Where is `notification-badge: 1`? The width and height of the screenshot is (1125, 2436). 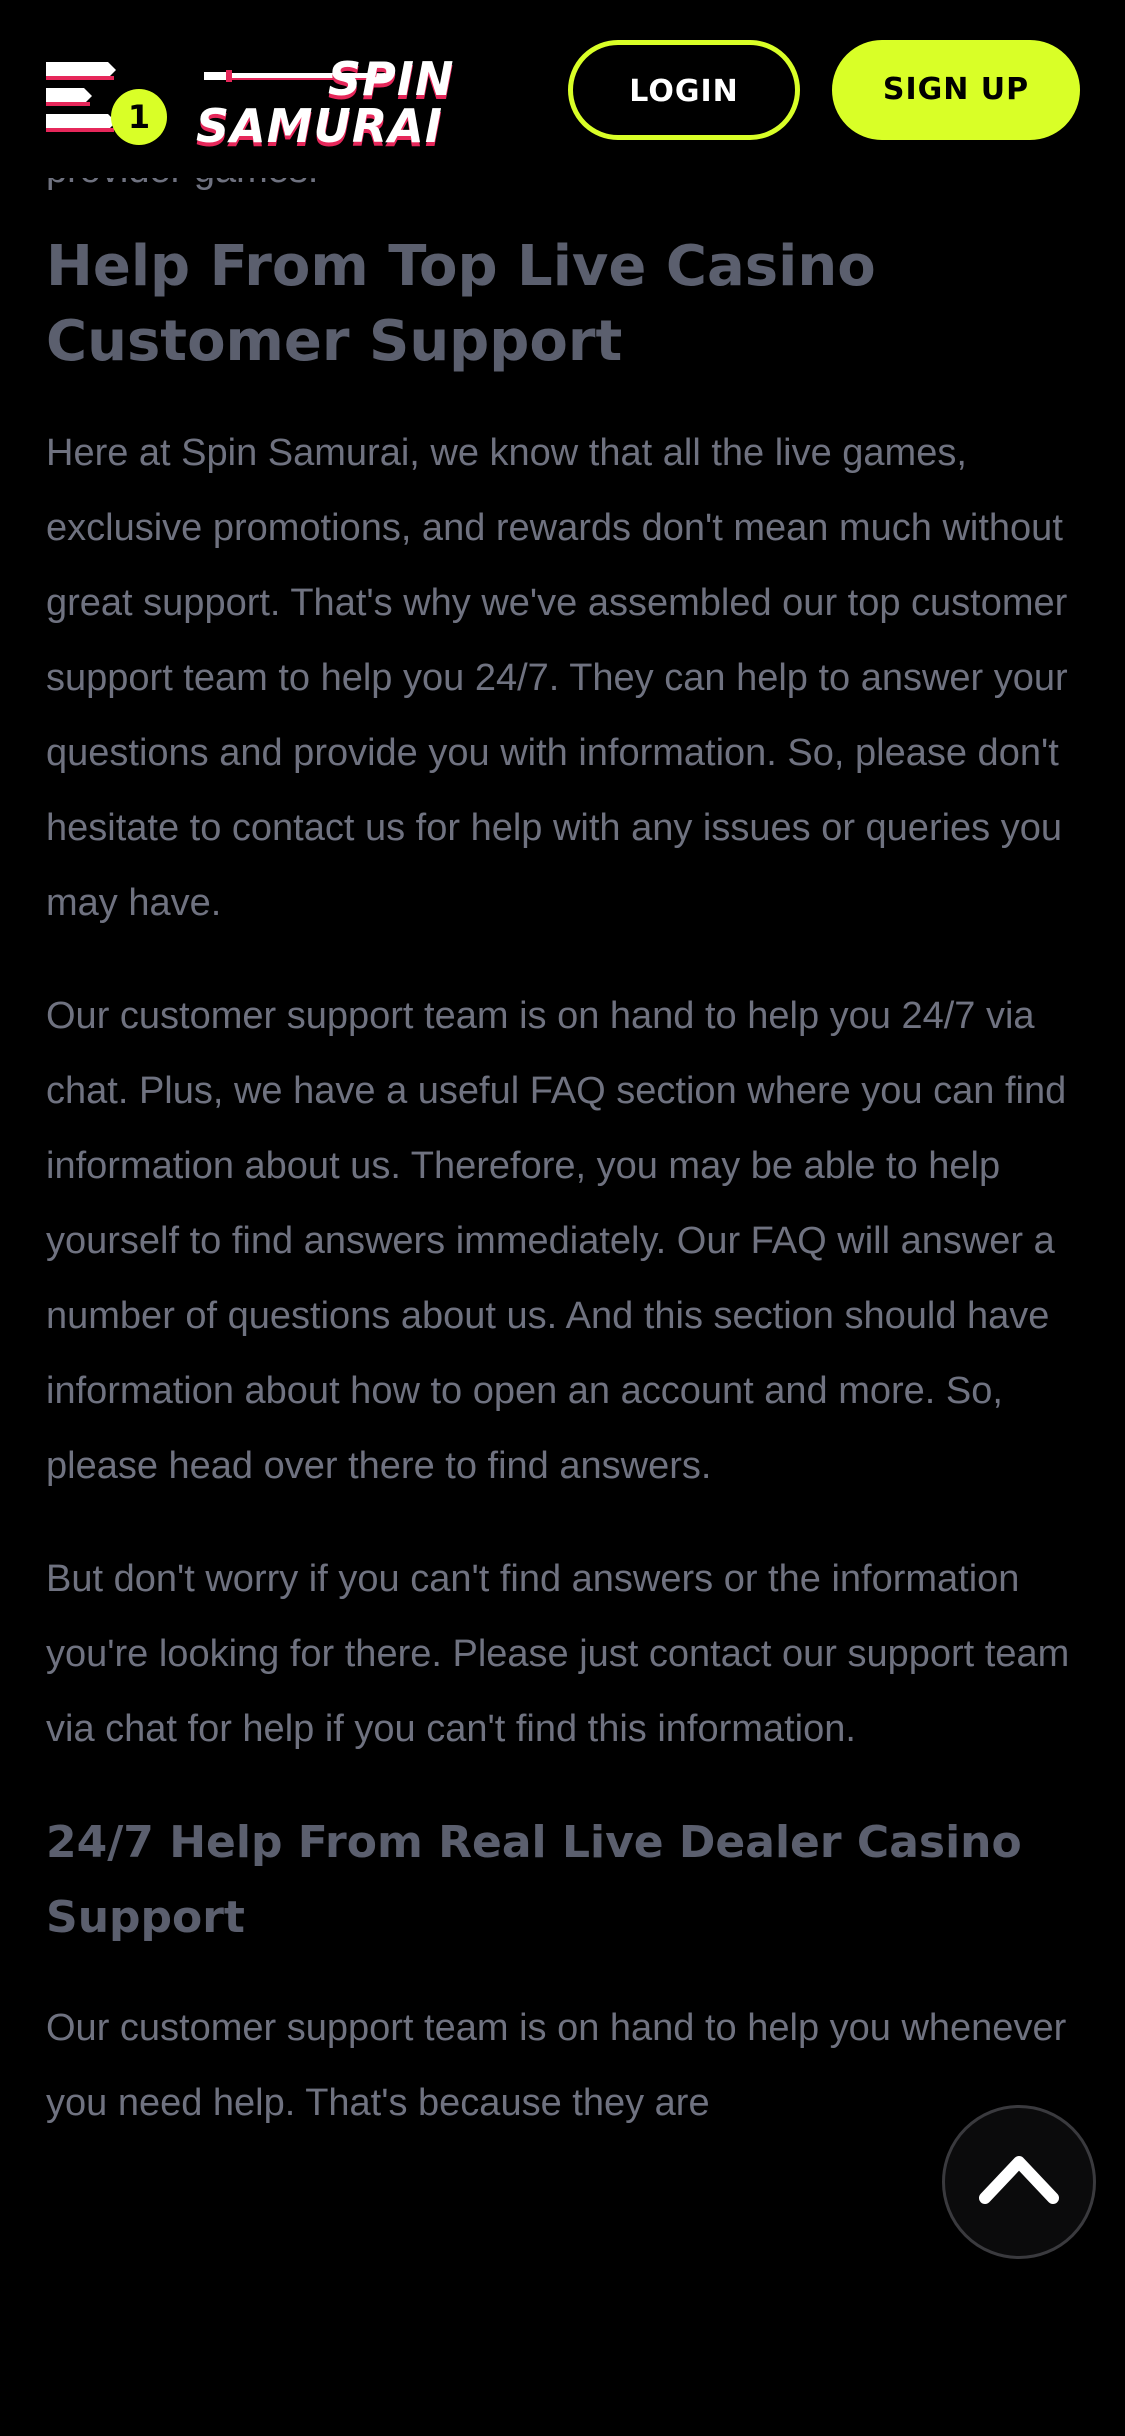 notification-badge: 1 is located at coordinates (139, 117).